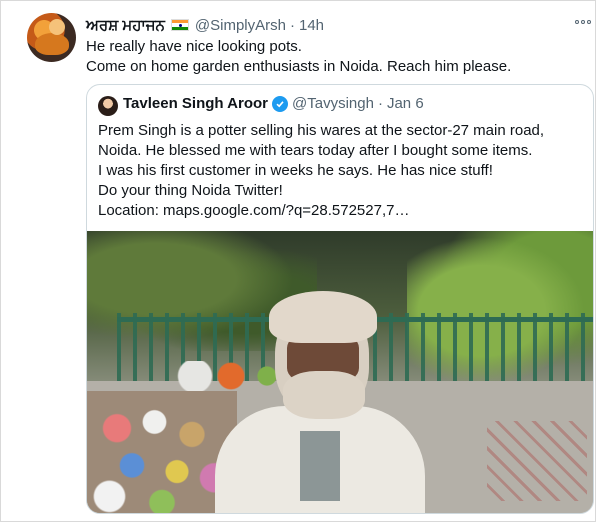  Describe the element at coordinates (280, 103) in the screenshot. I see `verified-badge-icon` at that location.